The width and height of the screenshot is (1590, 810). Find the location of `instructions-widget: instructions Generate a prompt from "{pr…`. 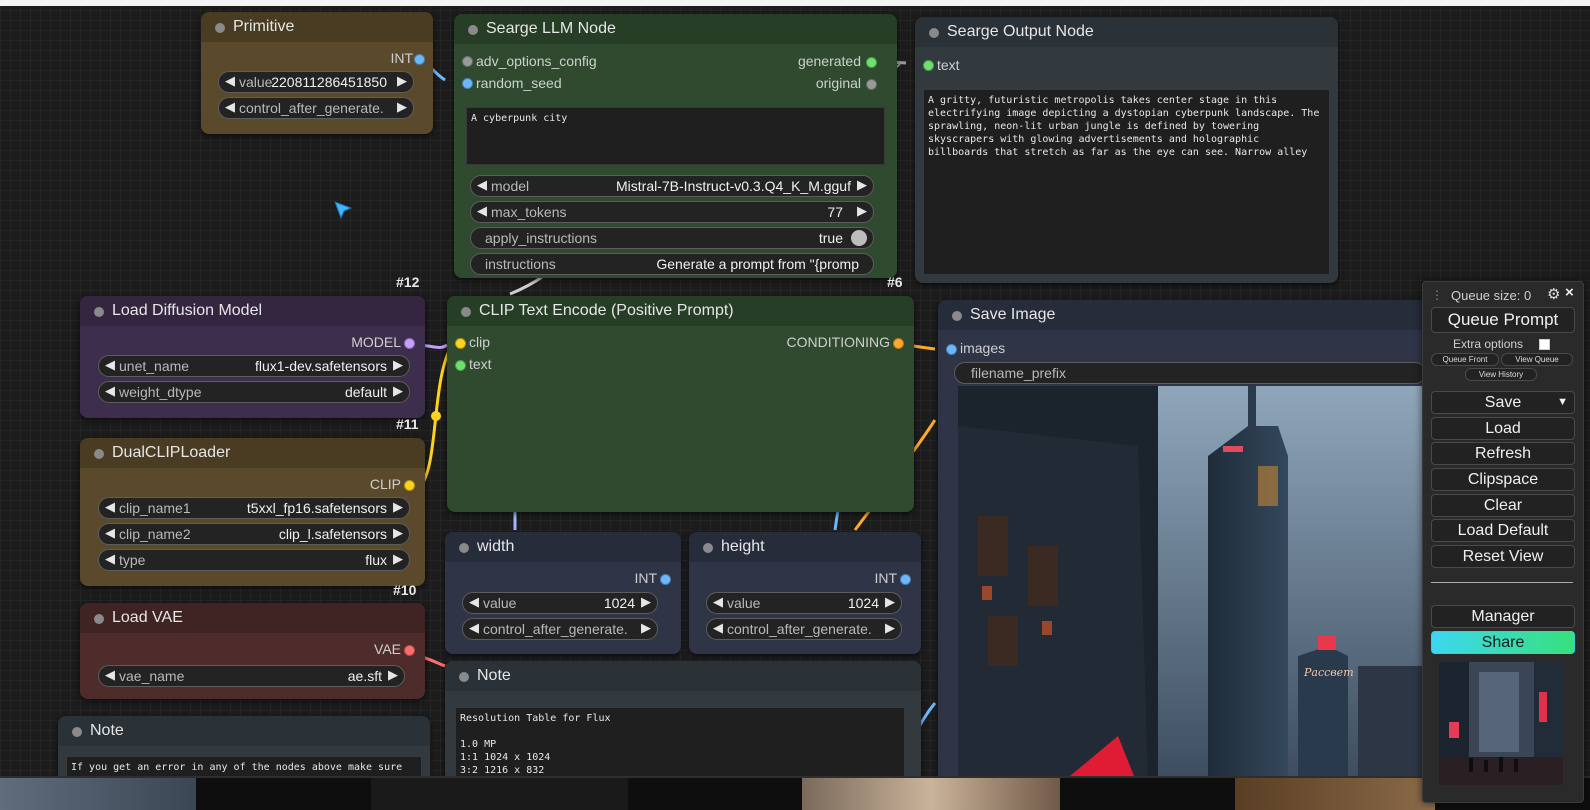

instructions-widget: instructions Generate a prompt from "{pr… is located at coordinates (672, 264).